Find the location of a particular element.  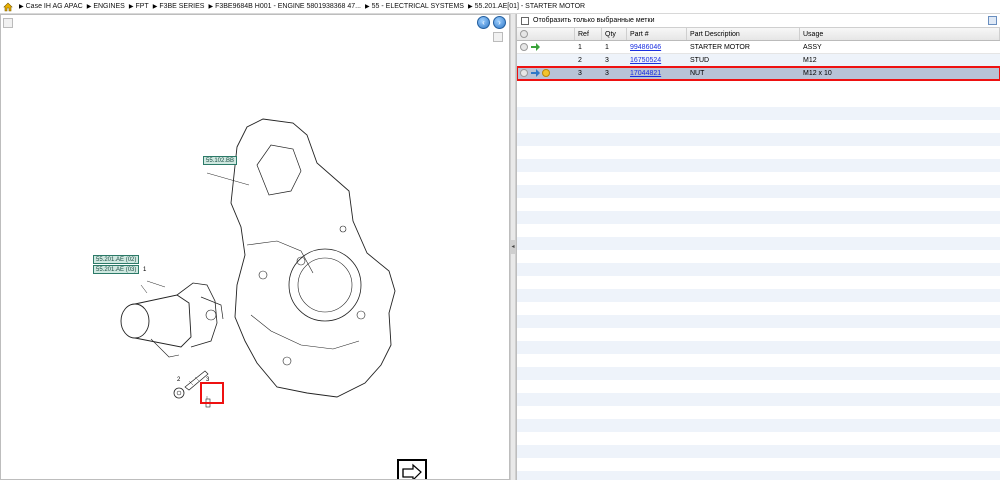

cell-description: STARTER MOTOR is located at coordinates (720, 47).